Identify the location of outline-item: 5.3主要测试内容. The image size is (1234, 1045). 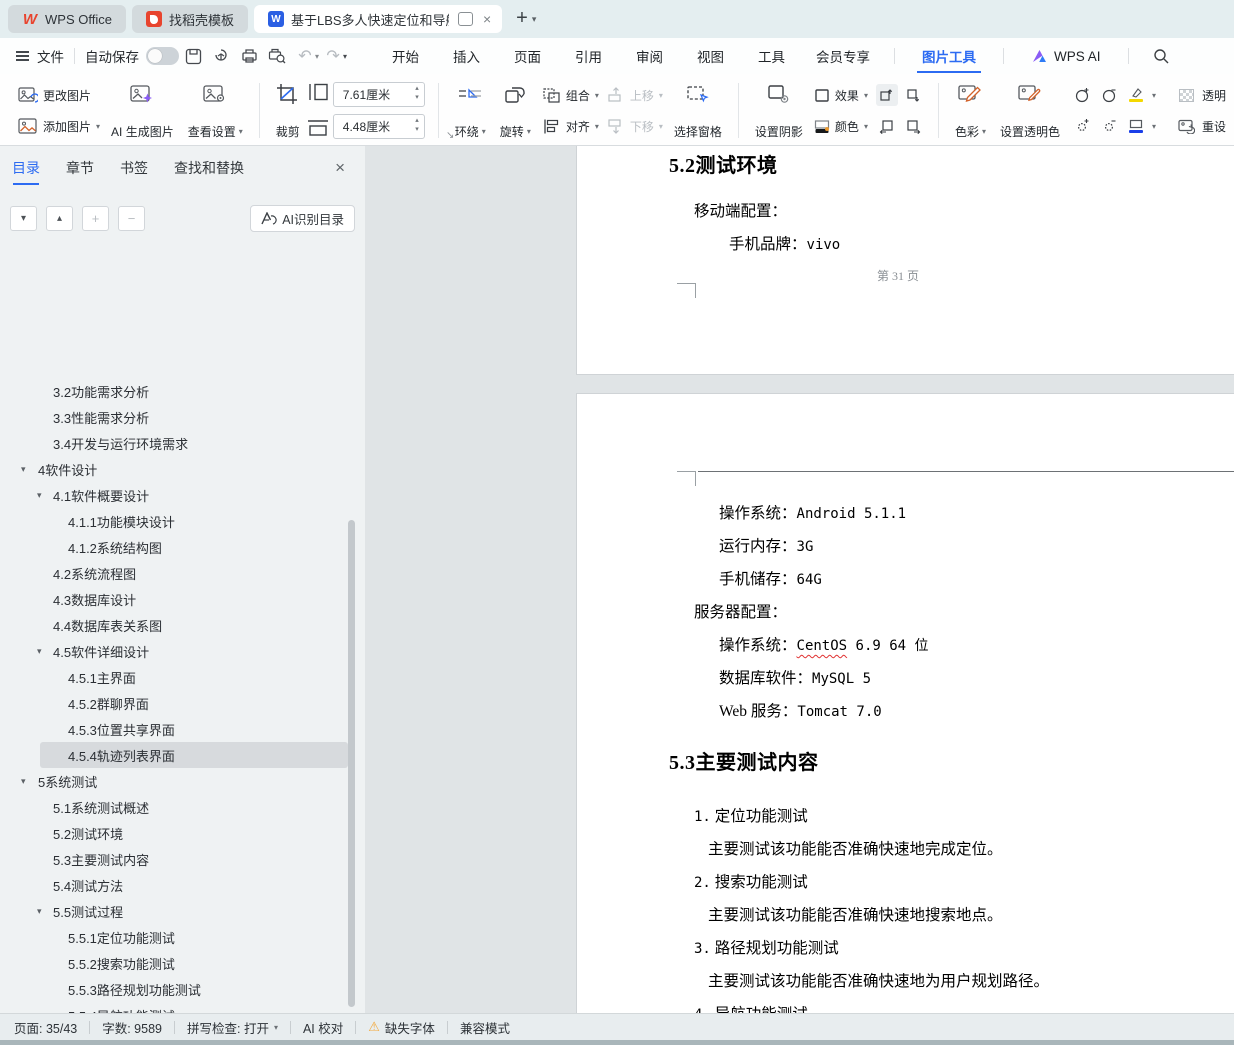
(182, 859).